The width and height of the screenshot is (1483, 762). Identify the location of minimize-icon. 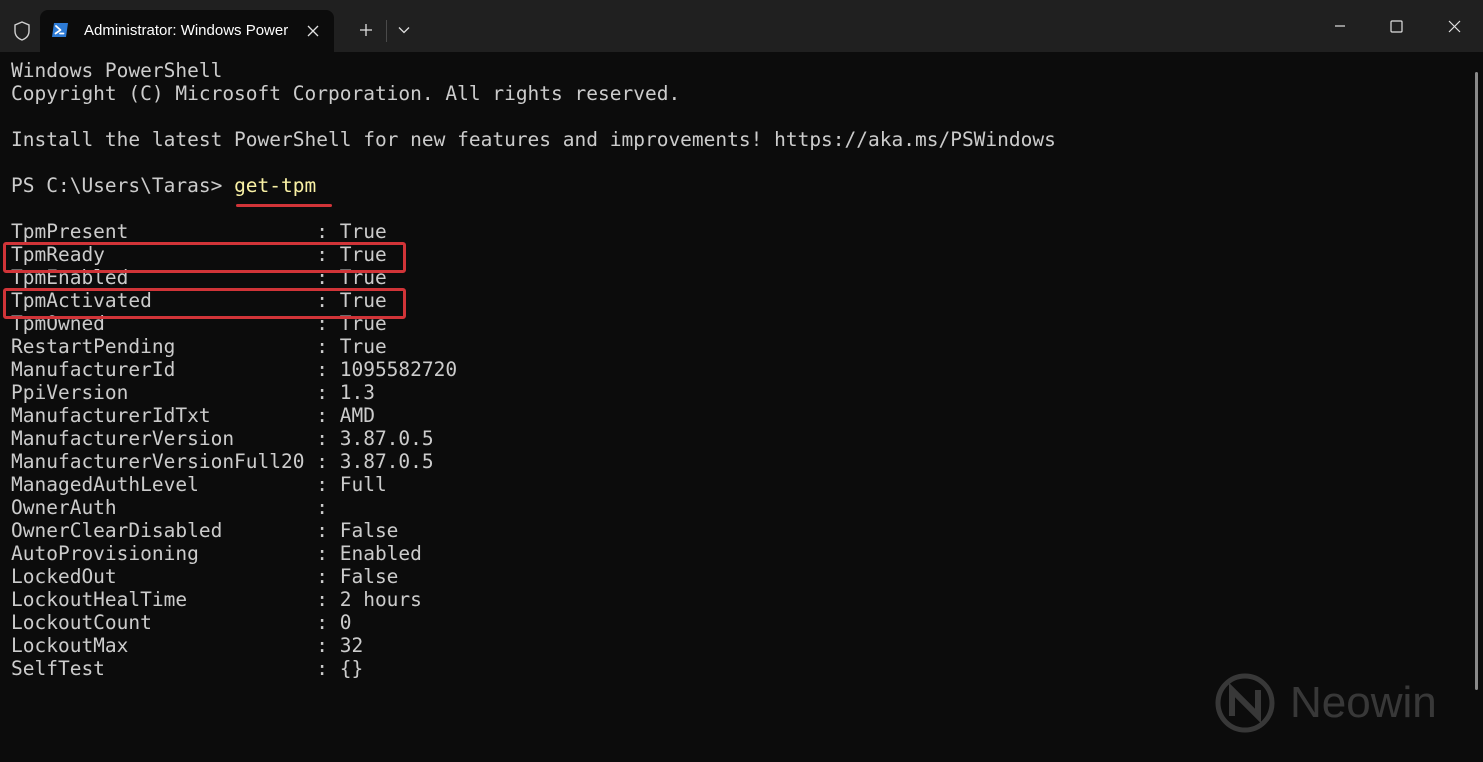
(1340, 26).